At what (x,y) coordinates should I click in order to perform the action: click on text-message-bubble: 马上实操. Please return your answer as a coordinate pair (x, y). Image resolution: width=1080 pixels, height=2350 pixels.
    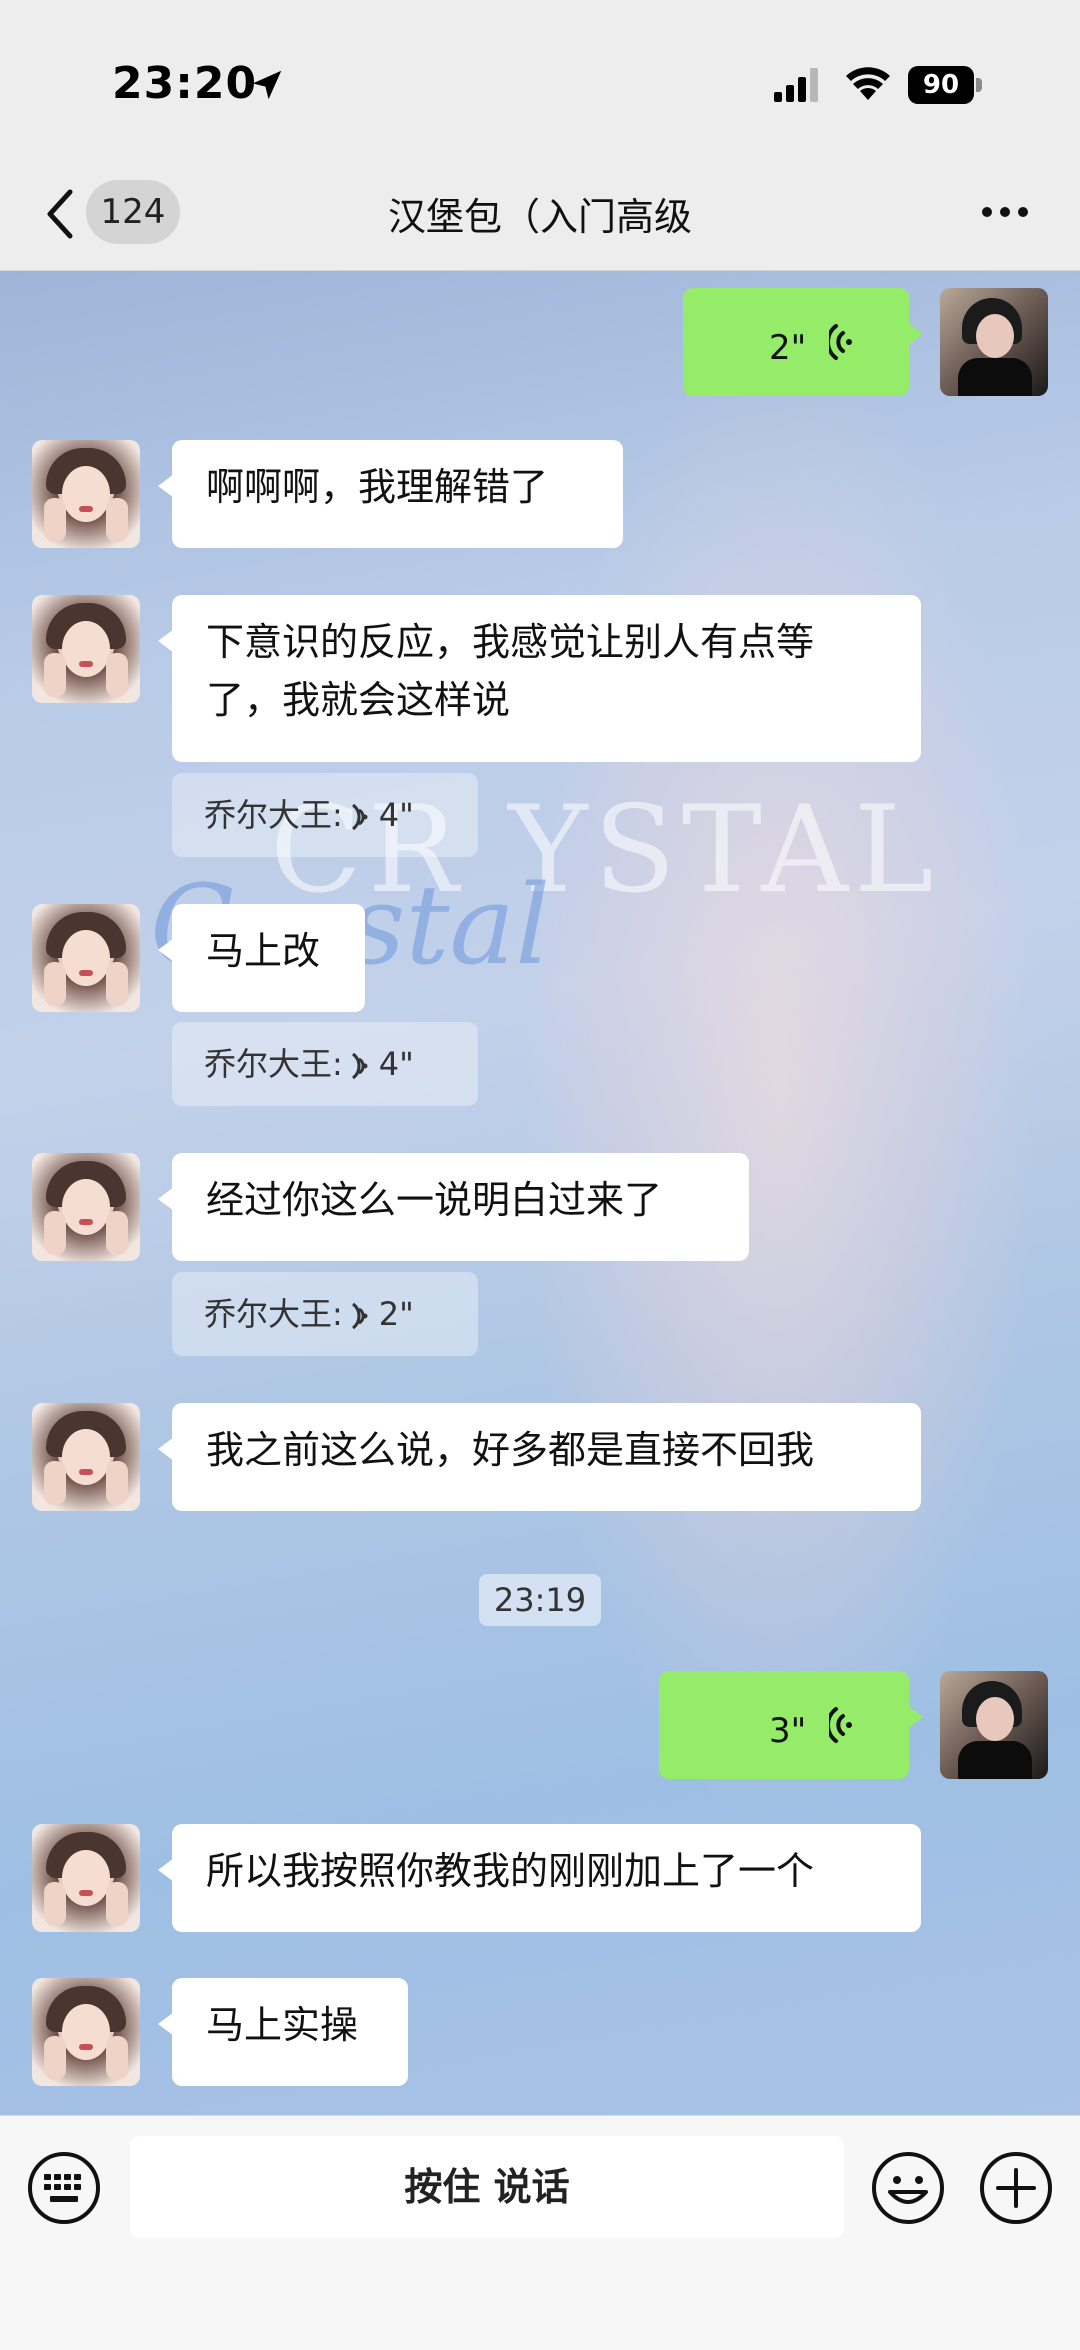
    Looking at the image, I should click on (283, 2032).